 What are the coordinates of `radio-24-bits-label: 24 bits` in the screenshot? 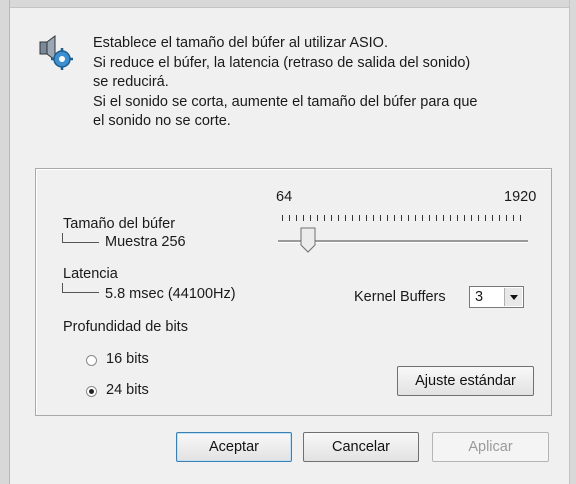 It's located at (127, 390).